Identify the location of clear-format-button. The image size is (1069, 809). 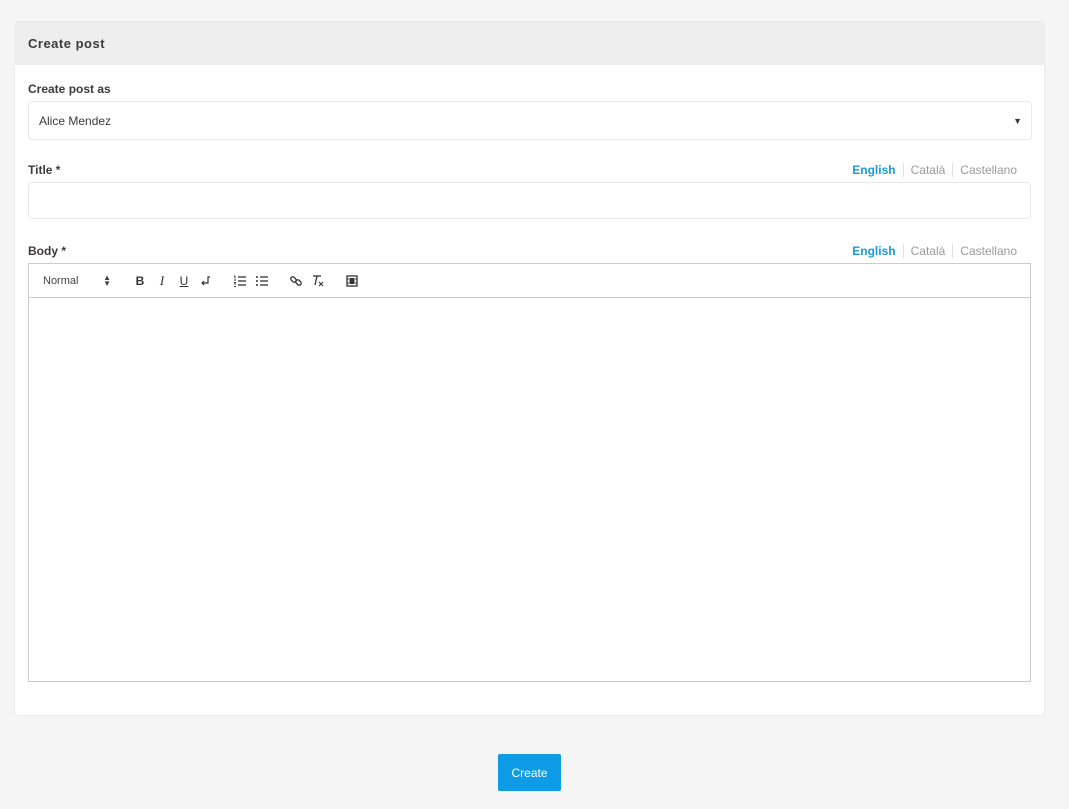
(318, 281).